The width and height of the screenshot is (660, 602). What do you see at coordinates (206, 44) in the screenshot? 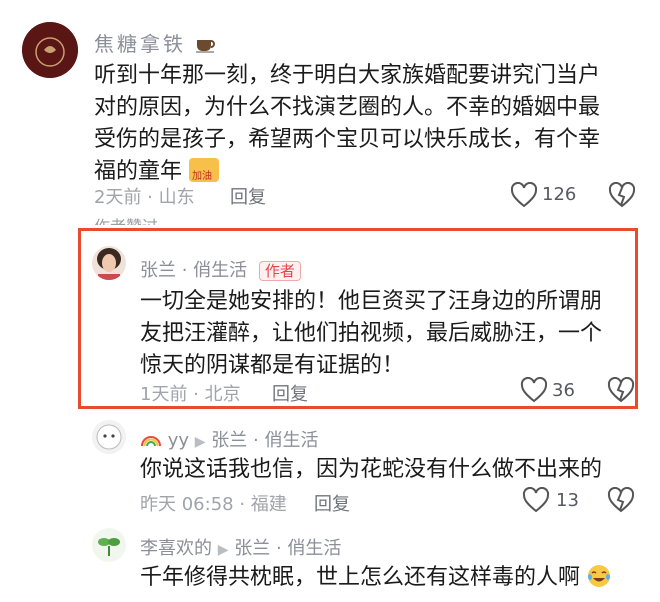
I see `coffee-icon` at bounding box center [206, 44].